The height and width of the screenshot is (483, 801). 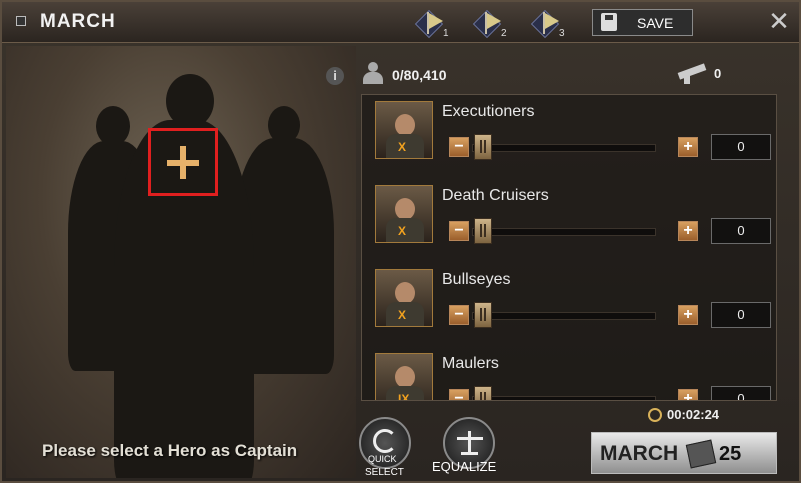 What do you see at coordinates (701, 454) in the screenshot?
I see `stamina-ticket-icon` at bounding box center [701, 454].